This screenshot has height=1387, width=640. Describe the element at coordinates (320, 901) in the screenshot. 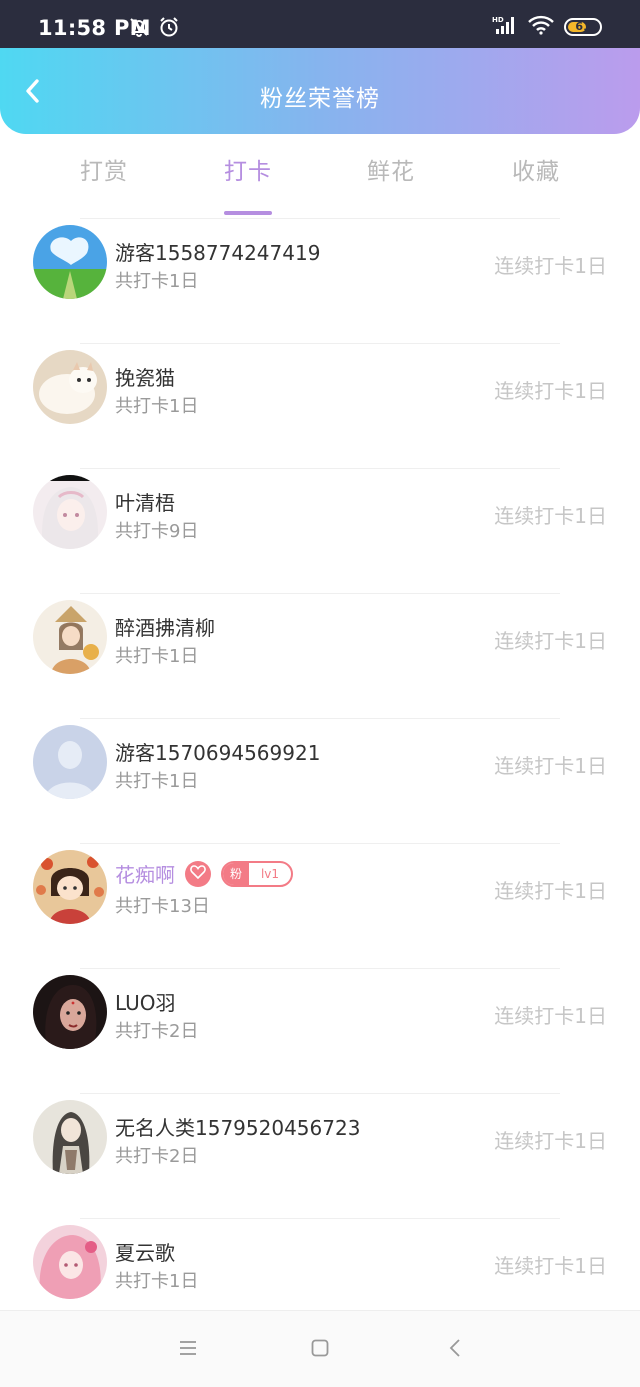

I see `list-item: 花痴啊 粉 lv1 共打卡13日 连续打卡1日` at that location.